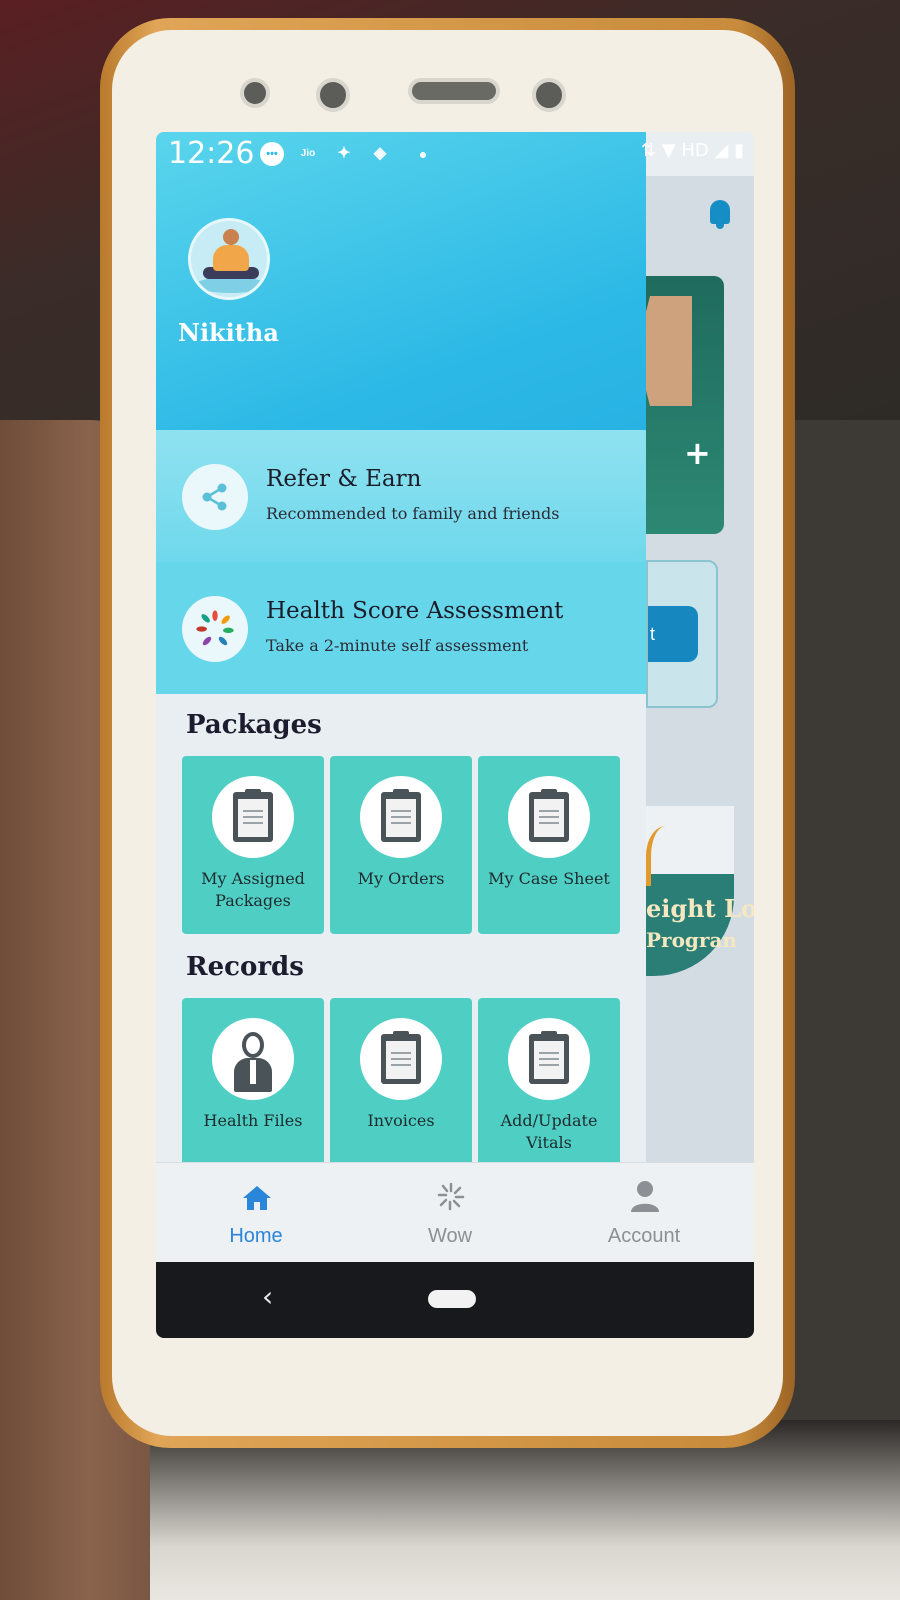 This screenshot has height=1600, width=900. Describe the element at coordinates (272, 154) in the screenshot. I see `message-icon: •••` at that location.